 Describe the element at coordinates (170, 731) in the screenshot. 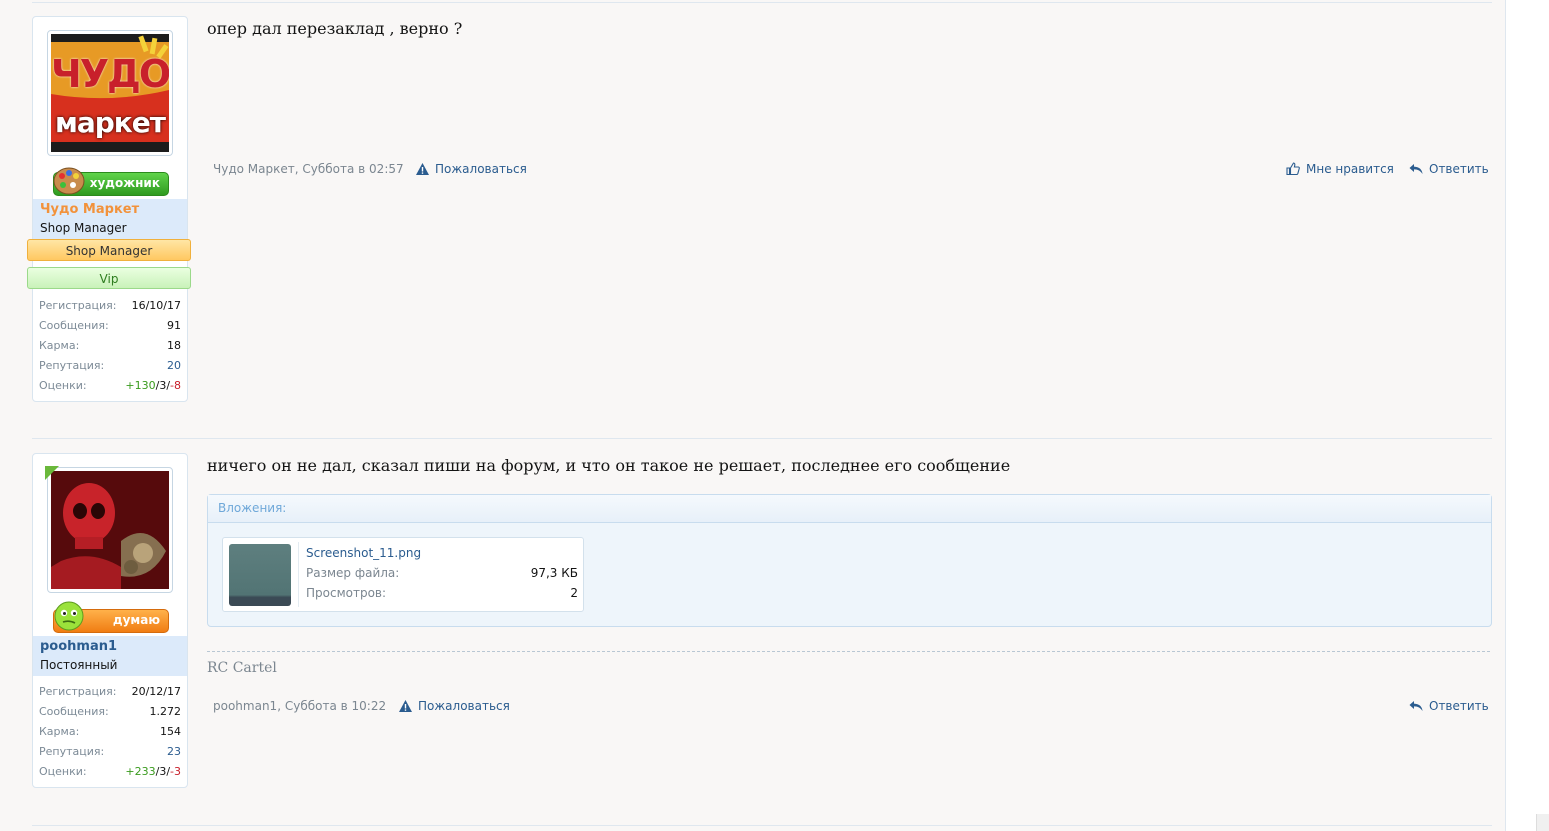

I see `stat-value: 154` at that location.